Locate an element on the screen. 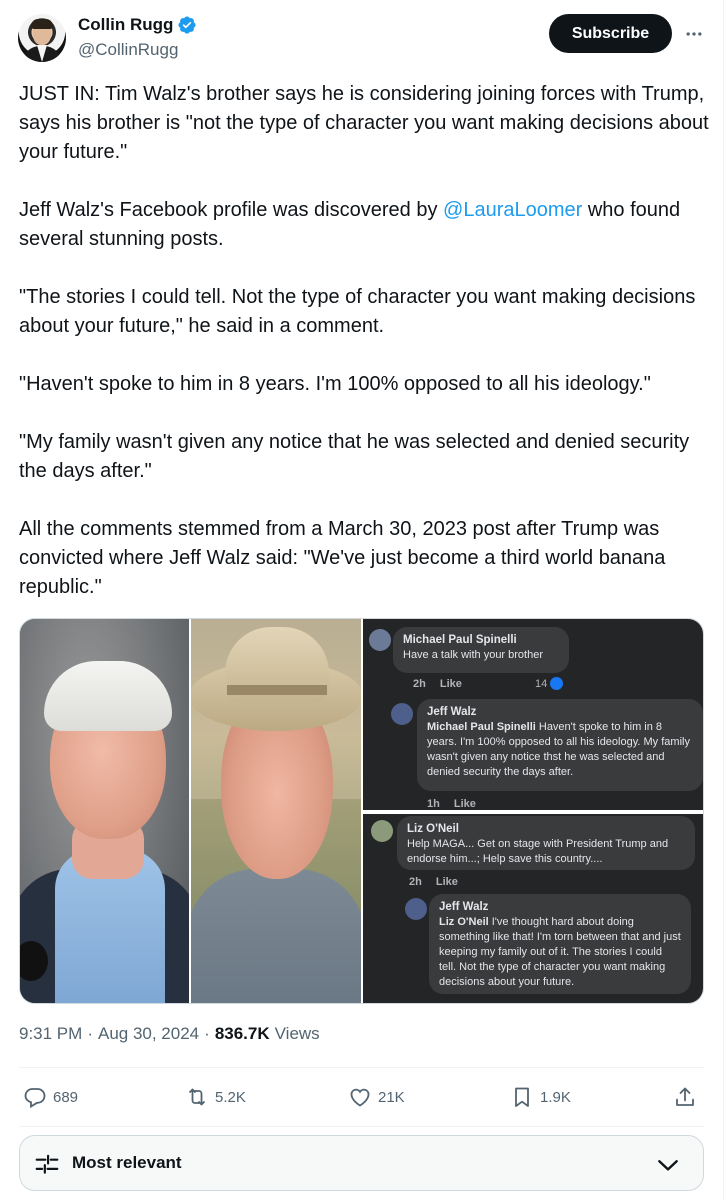  author-display-name: Collin Rugg is located at coordinates (125, 25).